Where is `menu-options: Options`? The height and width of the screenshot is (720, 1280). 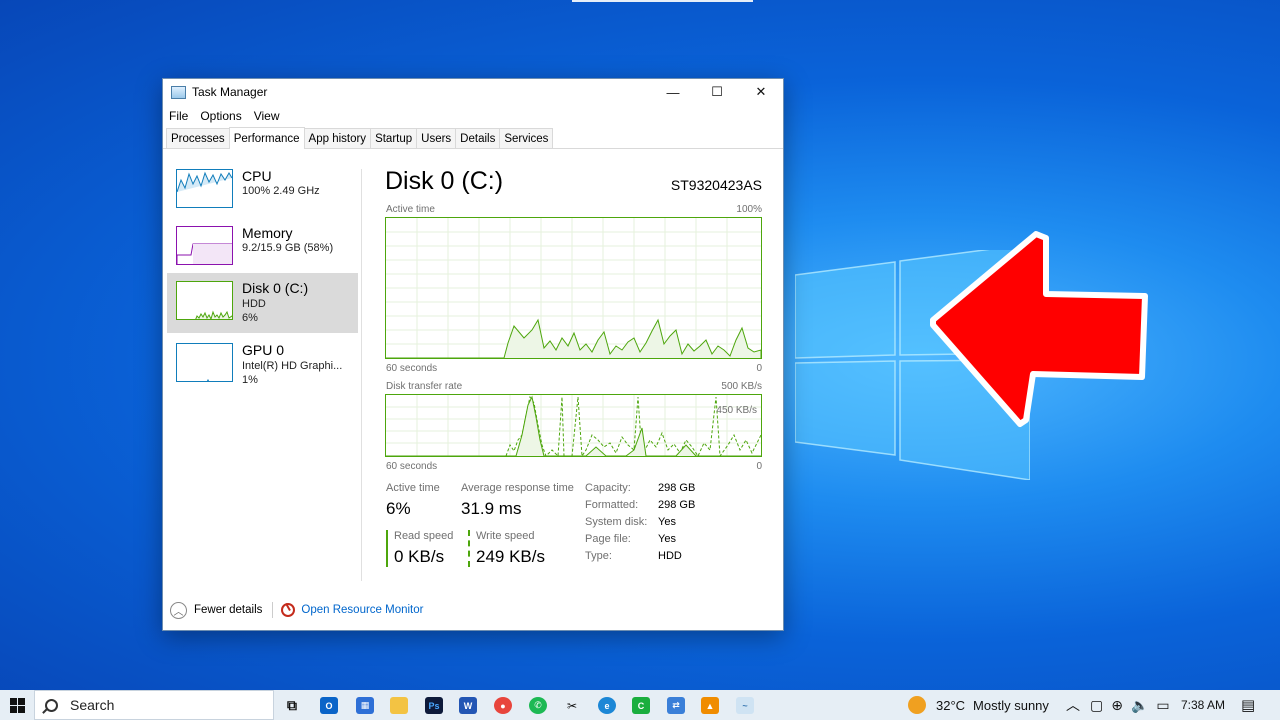
menu-options: Options is located at coordinates (220, 116).